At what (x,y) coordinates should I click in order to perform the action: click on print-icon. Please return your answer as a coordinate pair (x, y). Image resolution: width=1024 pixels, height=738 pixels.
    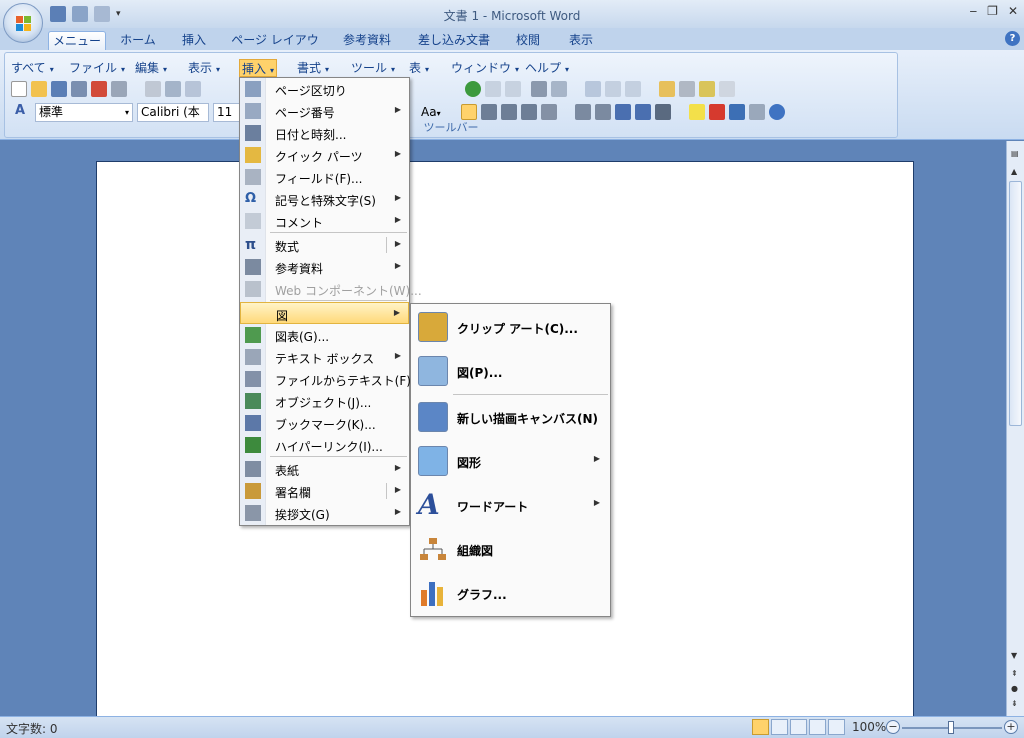
    Looking at the image, I should click on (119, 89).